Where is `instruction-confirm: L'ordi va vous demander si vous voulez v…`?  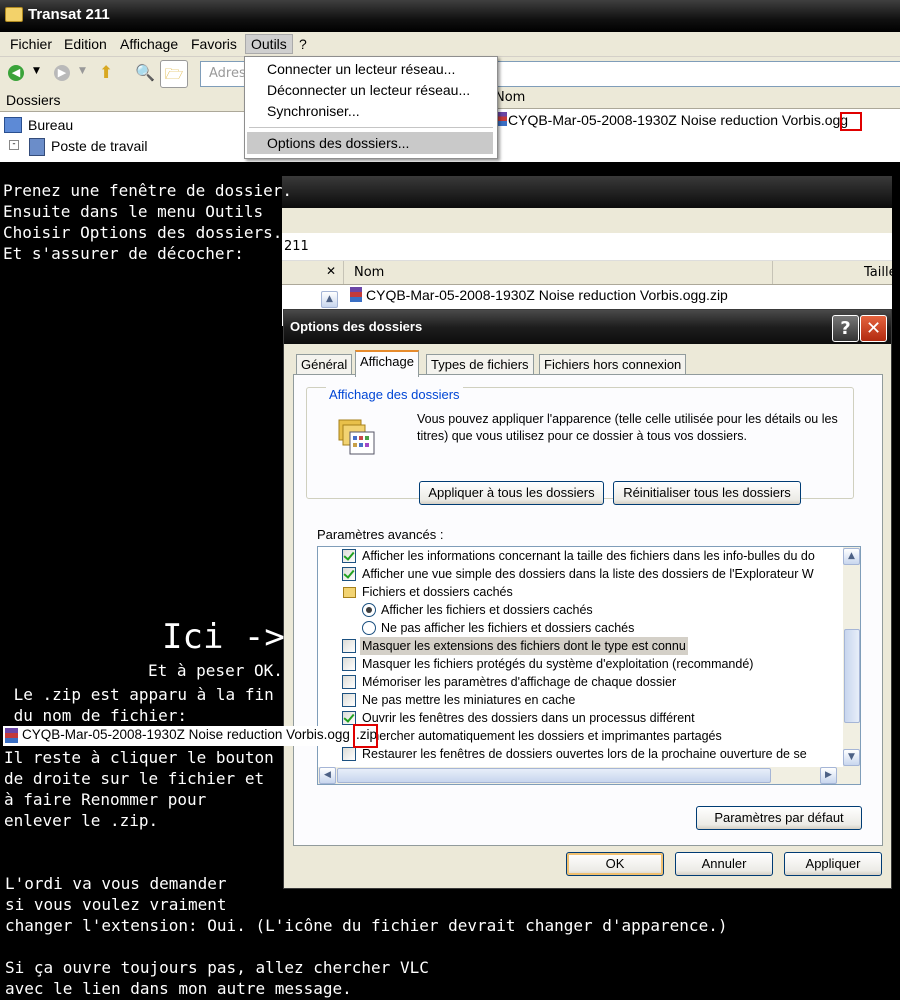
instruction-confirm: L'ordi va vous demander si vous voulez v… is located at coordinates (366, 904).